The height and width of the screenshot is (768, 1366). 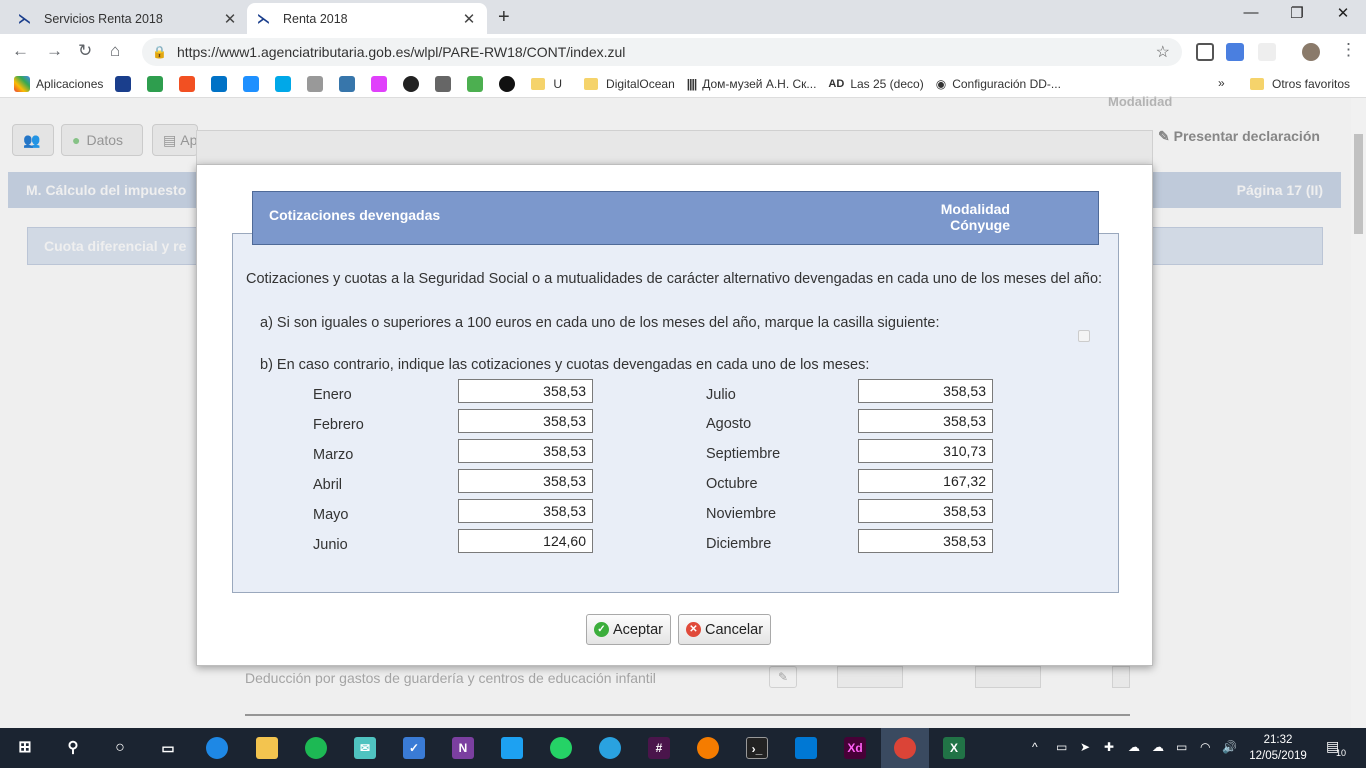 I want to click on tab-renta-2018: ⋋ Renta 2018 ✕, so click(x=367, y=18).